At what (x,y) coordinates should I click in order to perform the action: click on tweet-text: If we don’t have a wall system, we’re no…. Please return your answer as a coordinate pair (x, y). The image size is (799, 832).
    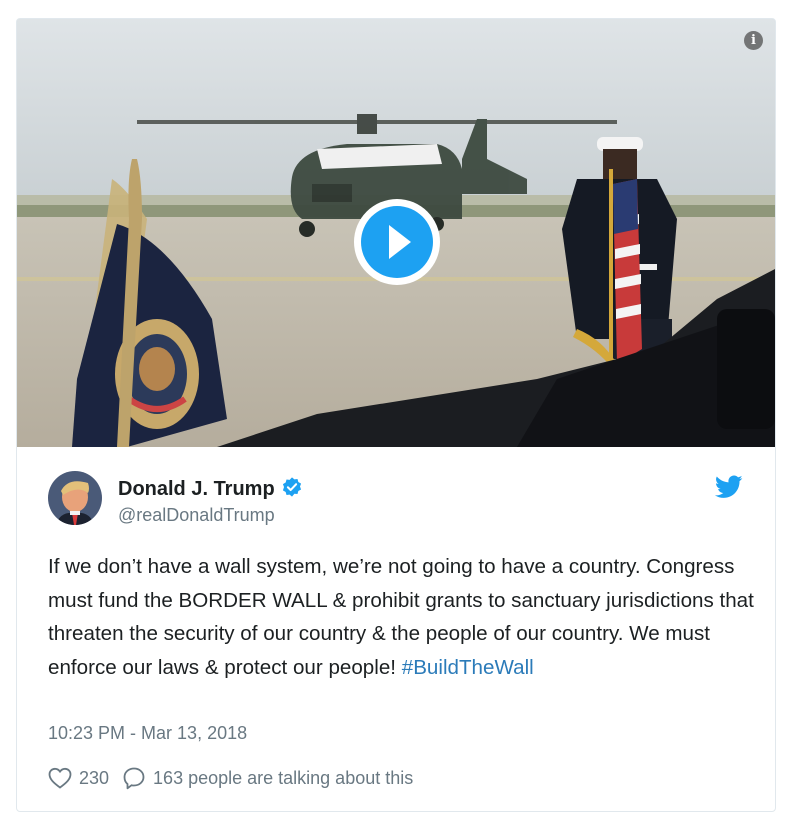
    Looking at the image, I should click on (403, 617).